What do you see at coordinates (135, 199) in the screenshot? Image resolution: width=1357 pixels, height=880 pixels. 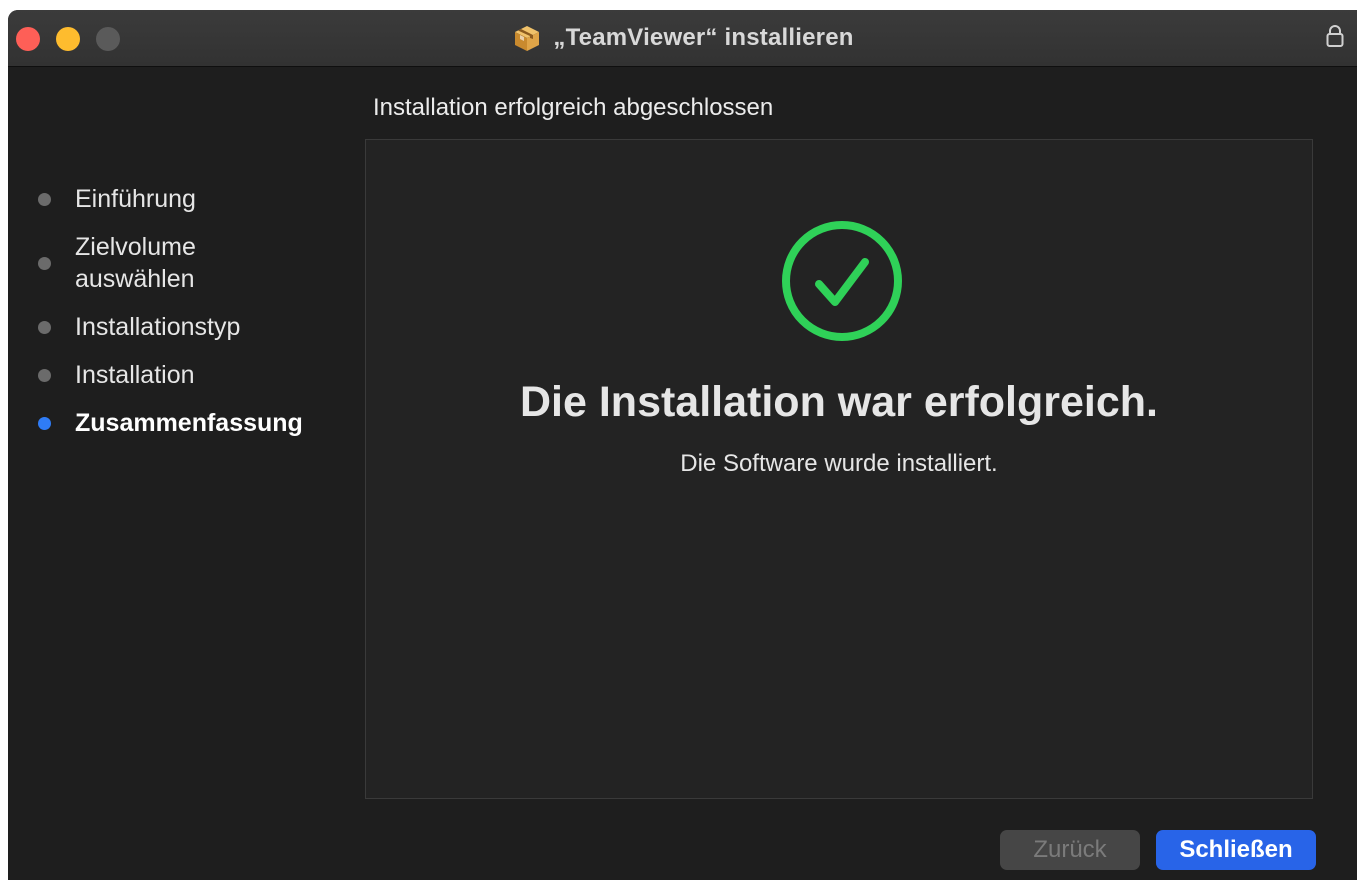 I see `step-label: Einführung` at bounding box center [135, 199].